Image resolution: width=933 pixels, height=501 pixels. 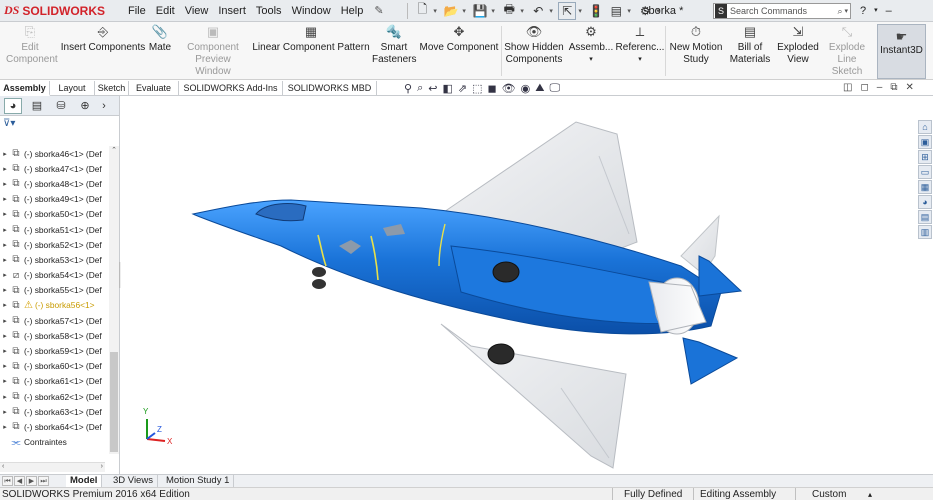 I want to click on tree-item: ▸ ⧉ (-) sborka63<1> (Def, so click(x=55, y=411).